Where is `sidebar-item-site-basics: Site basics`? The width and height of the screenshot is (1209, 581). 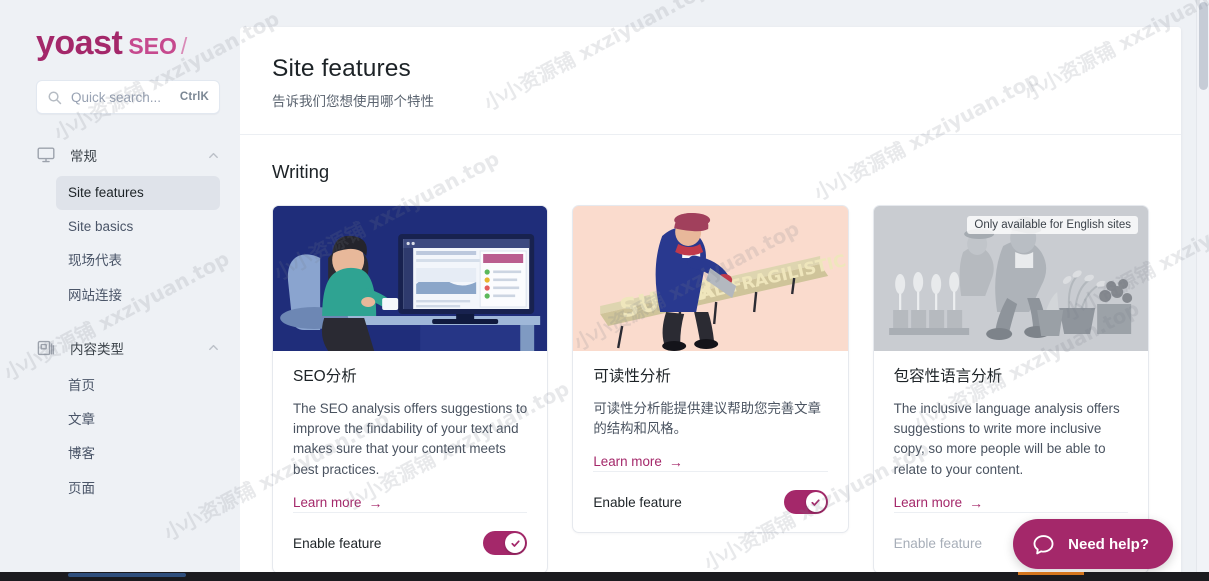 sidebar-item-site-basics: Site basics is located at coordinates (138, 227).